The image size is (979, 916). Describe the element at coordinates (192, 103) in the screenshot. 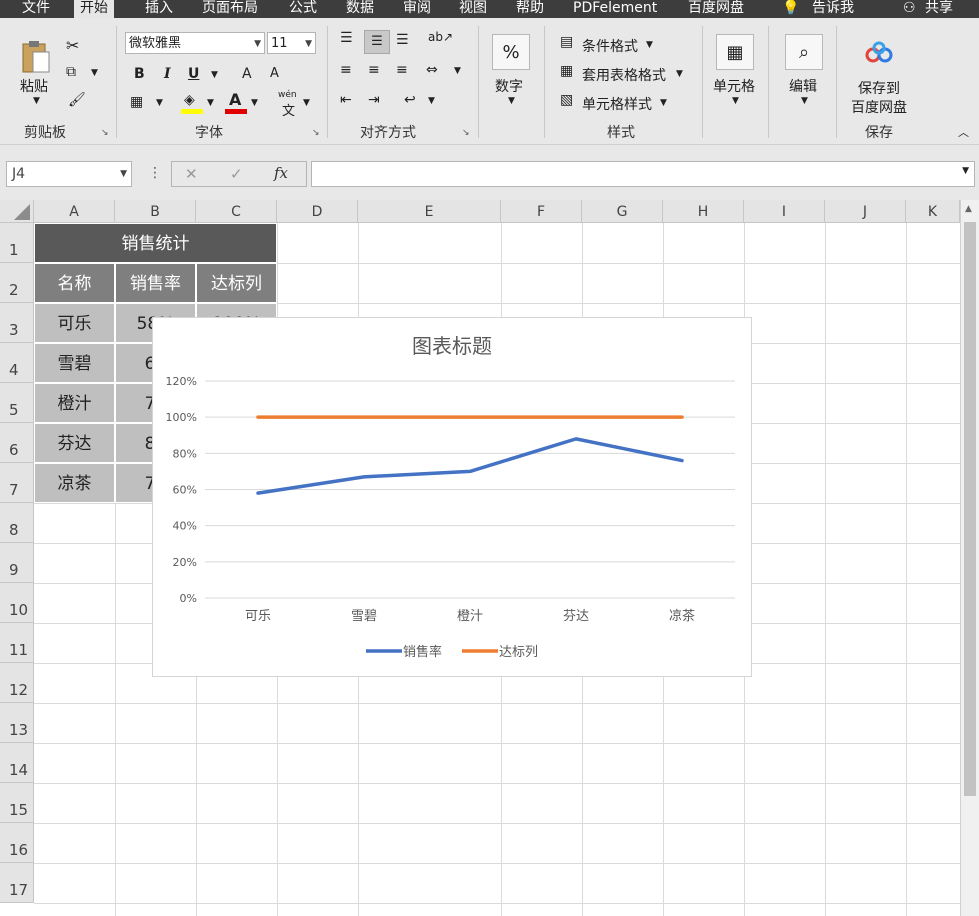

I see `fill-color-button: ◈` at that location.